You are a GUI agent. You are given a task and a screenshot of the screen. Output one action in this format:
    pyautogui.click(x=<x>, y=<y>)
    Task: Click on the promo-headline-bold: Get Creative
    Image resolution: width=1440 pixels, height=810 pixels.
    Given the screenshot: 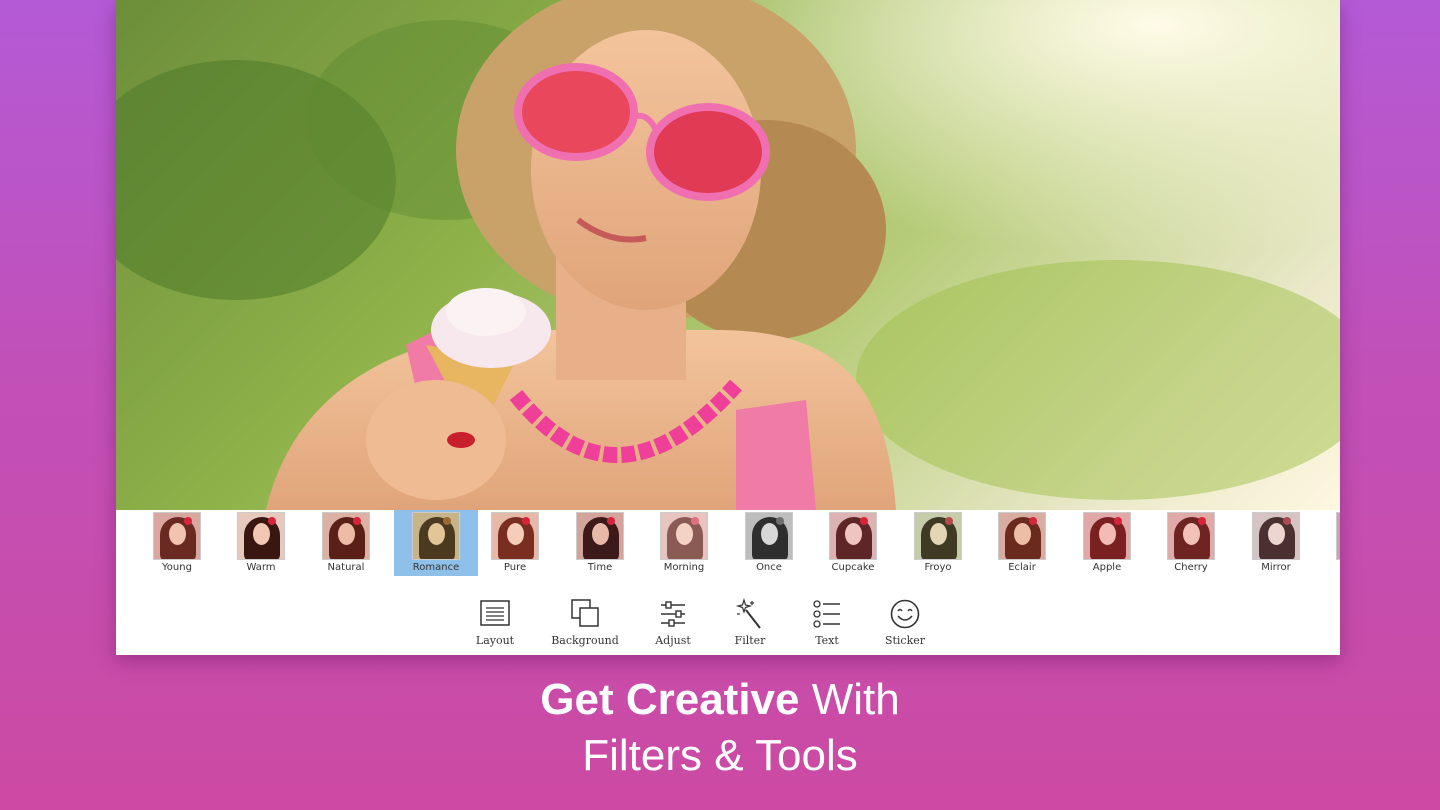 What is the action you would take?
    pyautogui.click(x=670, y=699)
    